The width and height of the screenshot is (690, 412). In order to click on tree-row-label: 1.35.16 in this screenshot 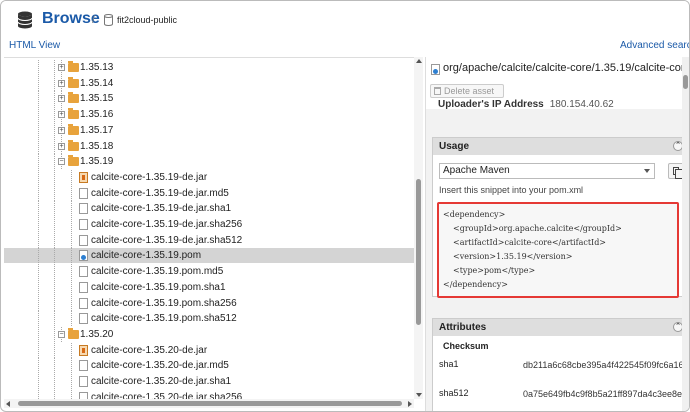, I will do `click(97, 115)`.